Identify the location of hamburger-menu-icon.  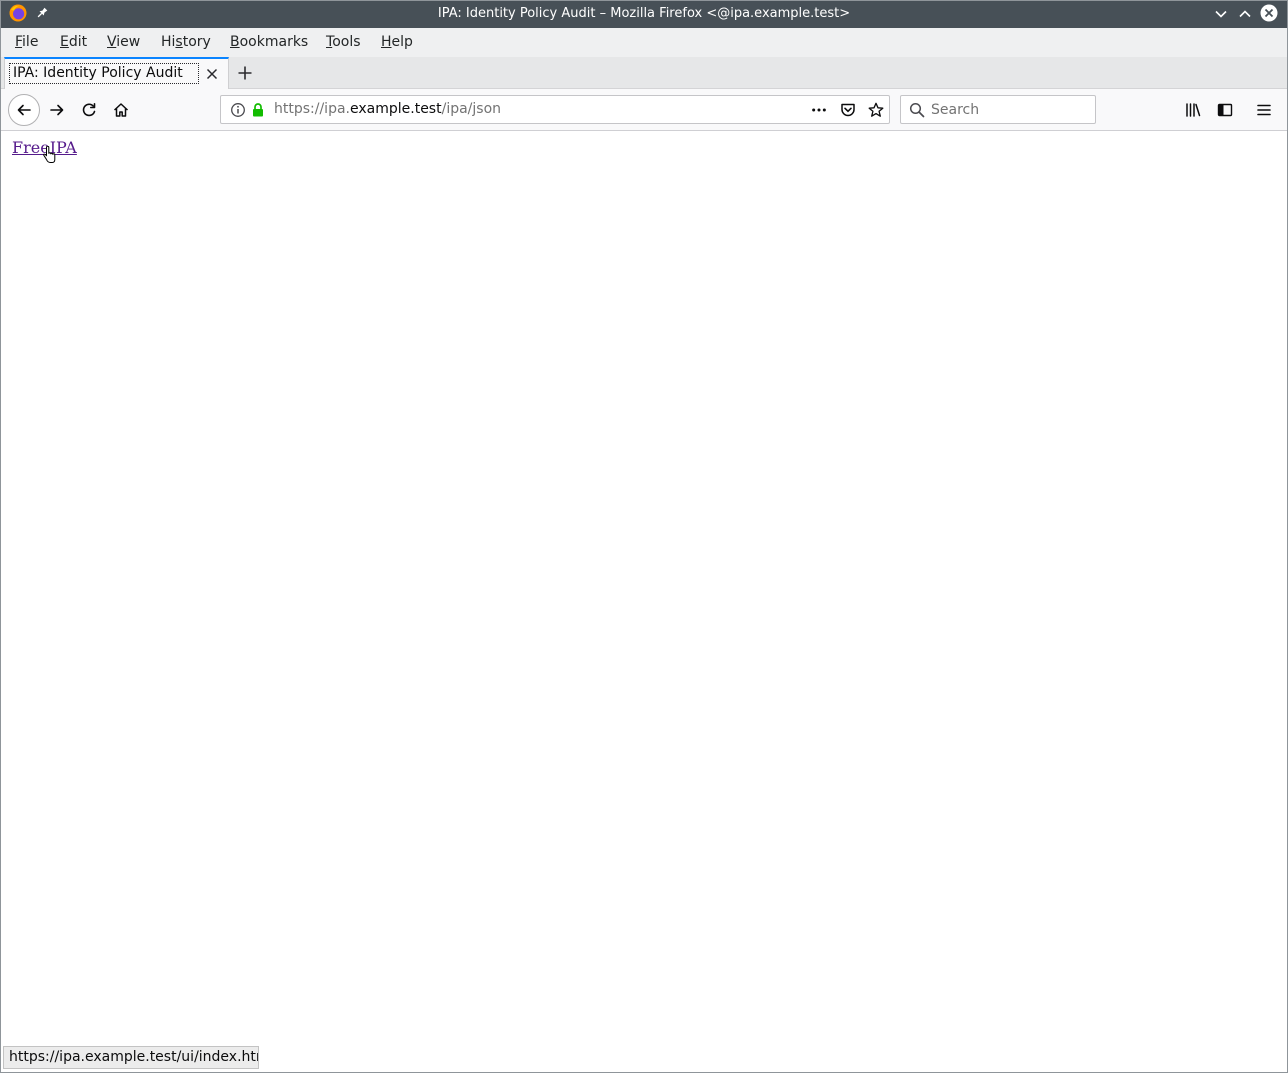
(1264, 110).